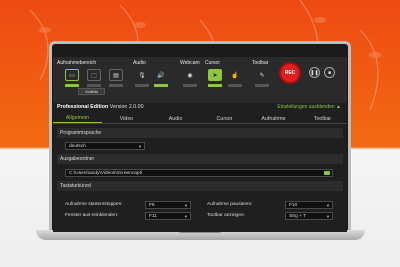 The height and width of the screenshot is (267, 400). What do you see at coordinates (329, 72) in the screenshot?
I see `stop-icon: ■` at bounding box center [329, 72].